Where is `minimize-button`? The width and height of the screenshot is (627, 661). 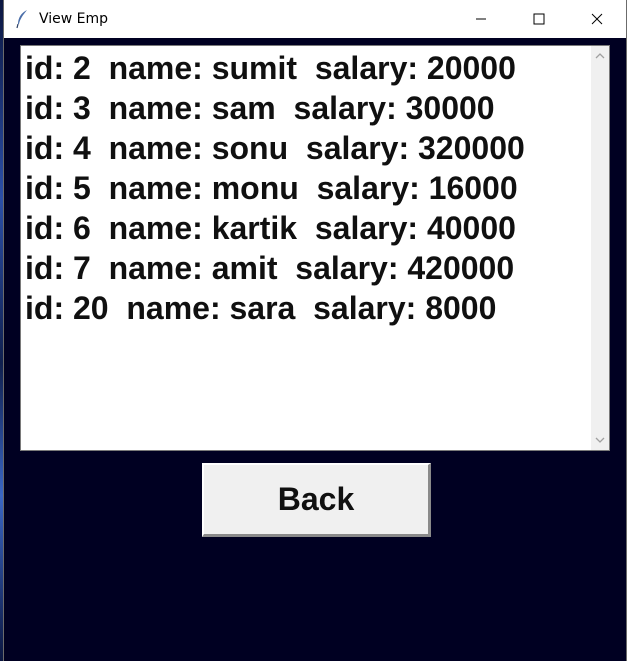
minimize-button is located at coordinates (481, 19).